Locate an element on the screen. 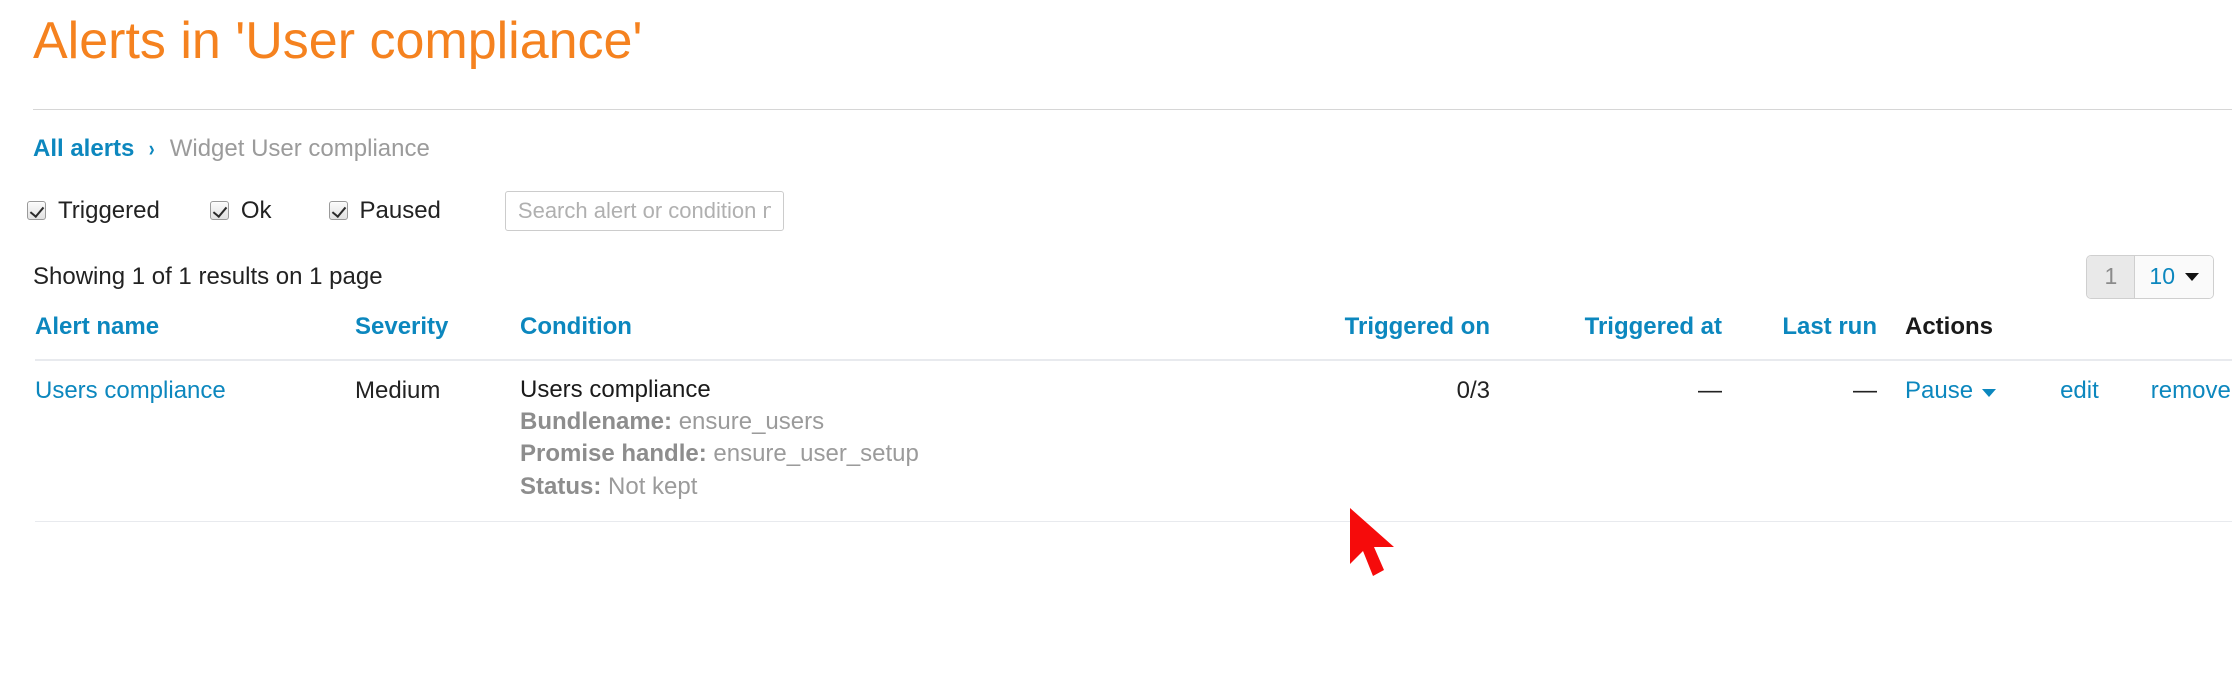  pagination: 1 10 is located at coordinates (2150, 276).